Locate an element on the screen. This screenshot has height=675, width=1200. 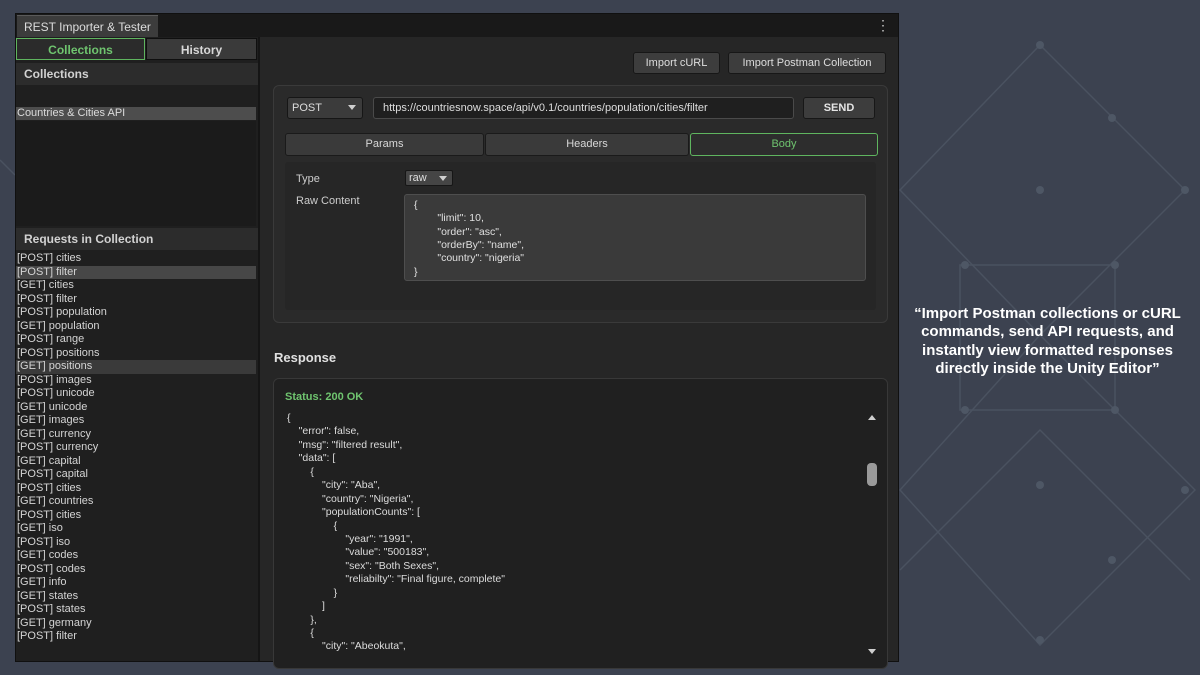
response-line: "city": "Aba", is located at coordinates (334, 485).